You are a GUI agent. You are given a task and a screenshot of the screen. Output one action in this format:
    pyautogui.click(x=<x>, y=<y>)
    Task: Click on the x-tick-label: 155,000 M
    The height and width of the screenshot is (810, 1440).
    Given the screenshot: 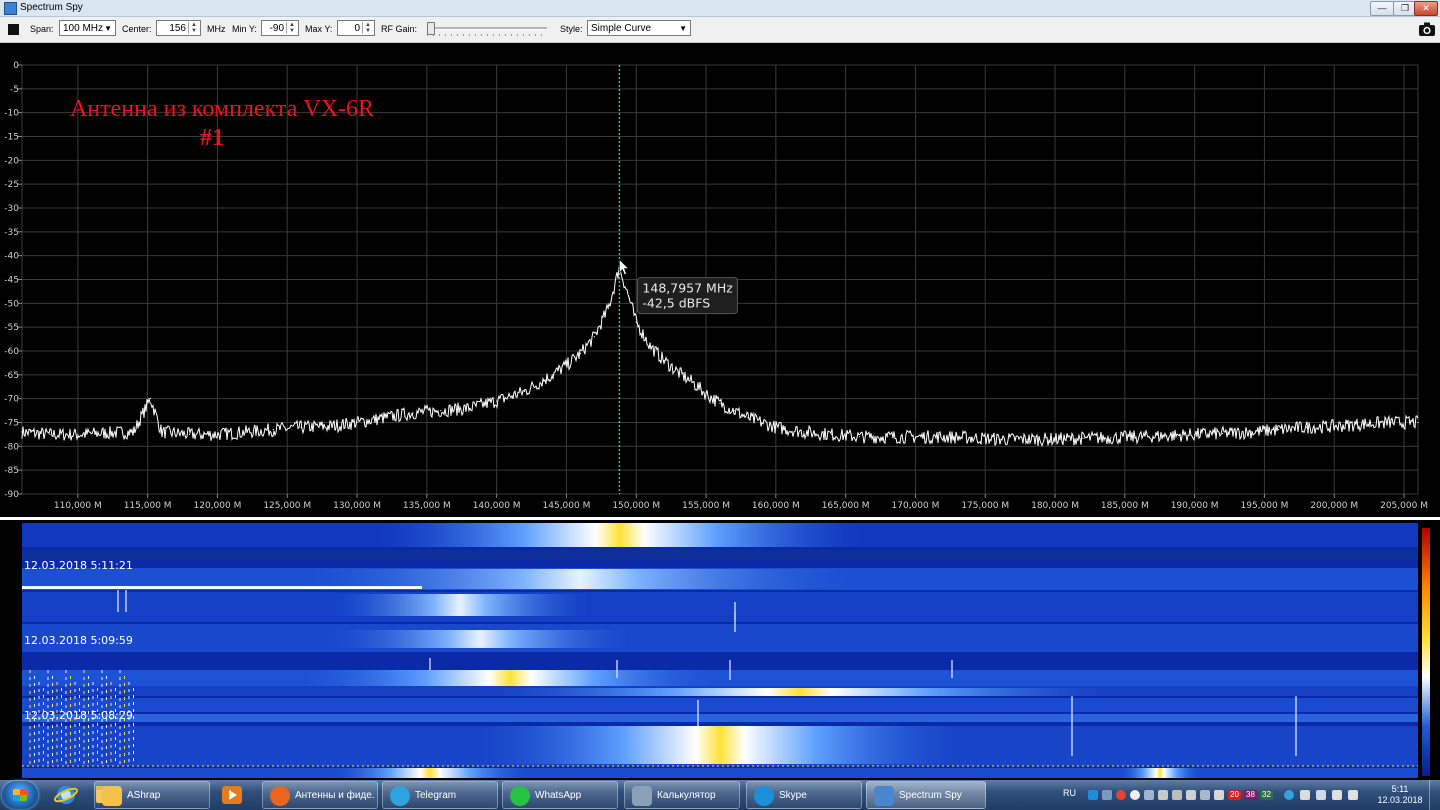 What is the action you would take?
    pyautogui.click(x=706, y=506)
    